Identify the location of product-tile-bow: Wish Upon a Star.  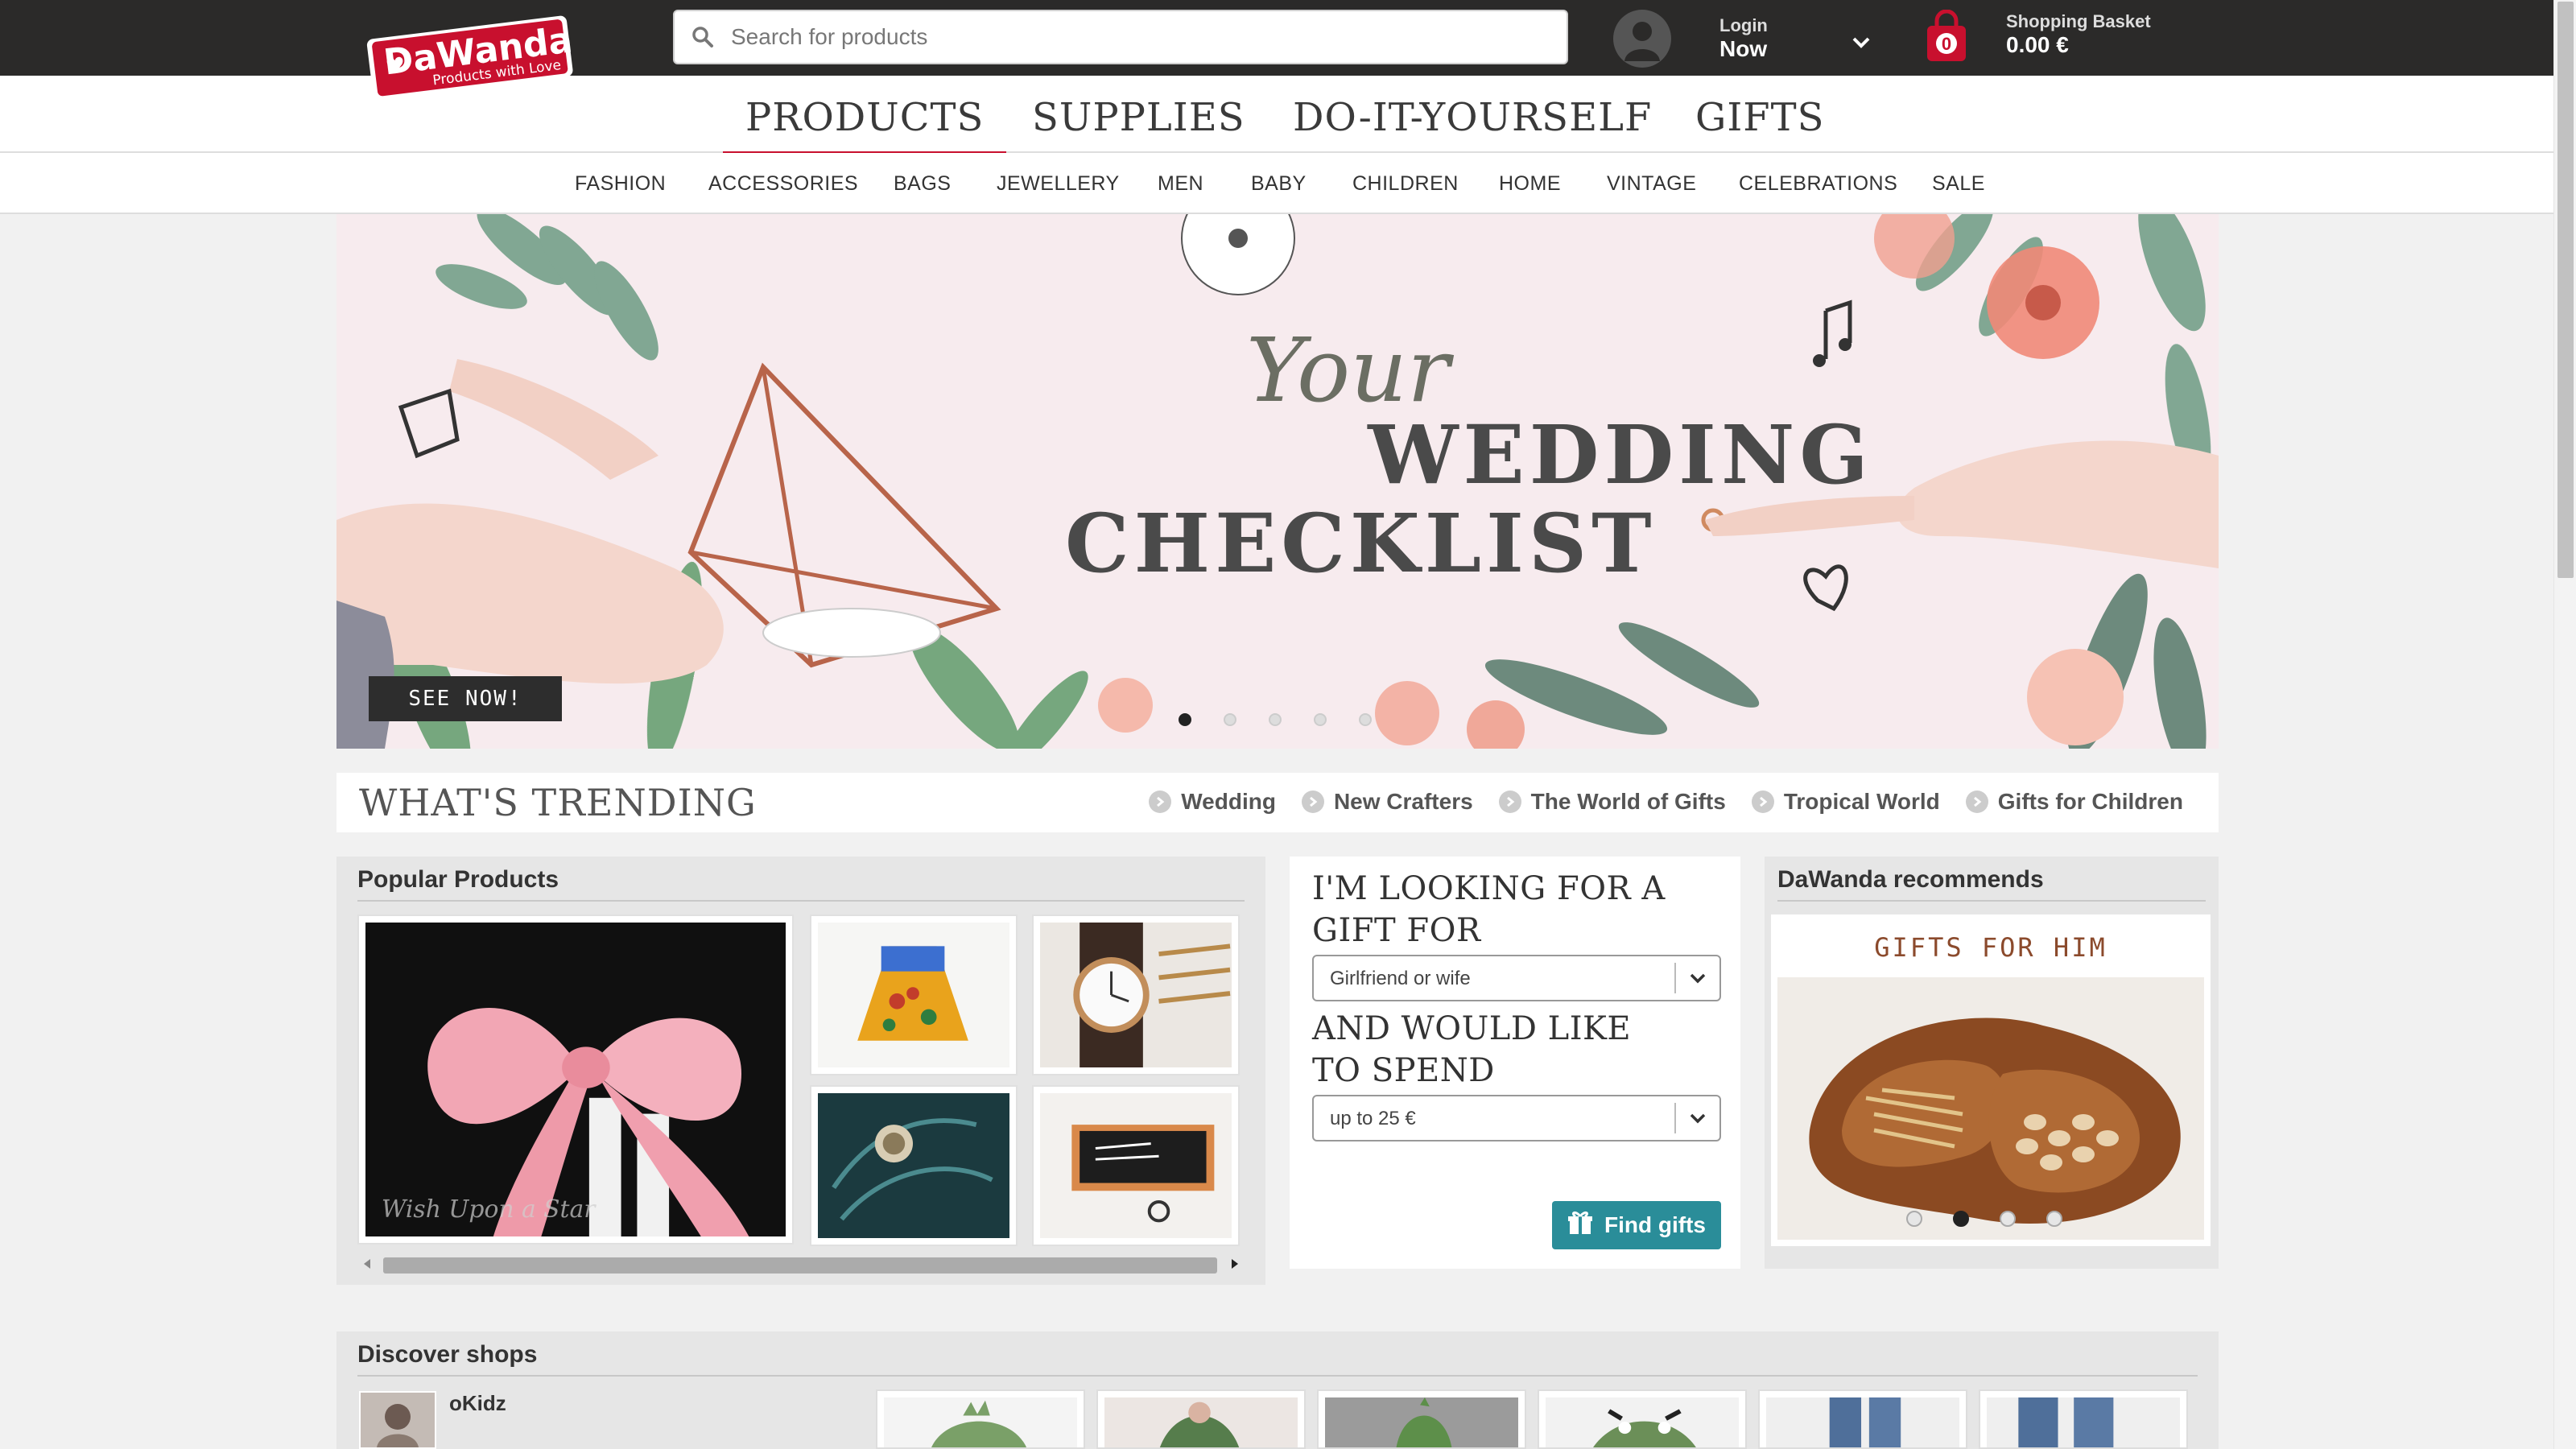
(575, 1079).